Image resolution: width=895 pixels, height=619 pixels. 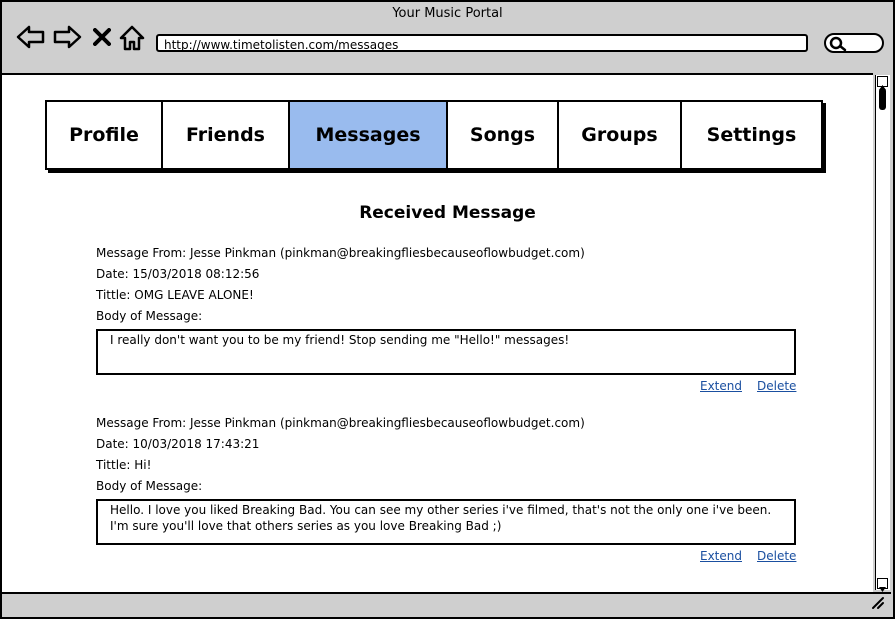 I want to click on message-title: Tittle: Hi!, so click(x=124, y=465).